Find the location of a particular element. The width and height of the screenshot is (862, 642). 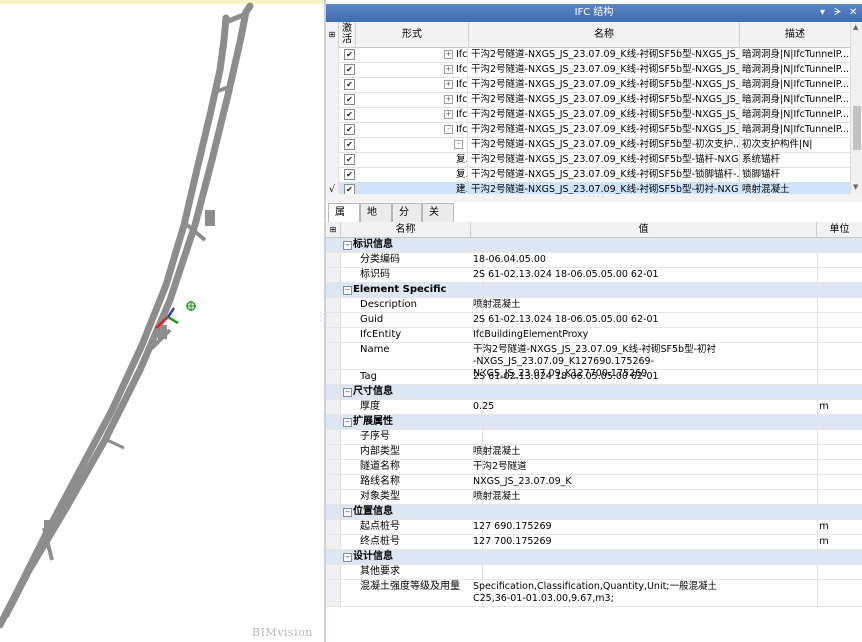

property-header-name: 名称 is located at coordinates (406, 229).